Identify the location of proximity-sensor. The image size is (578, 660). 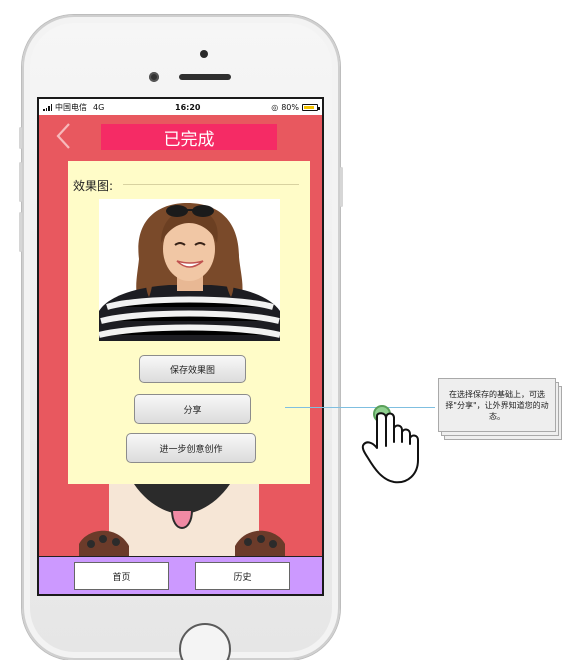
(154, 77).